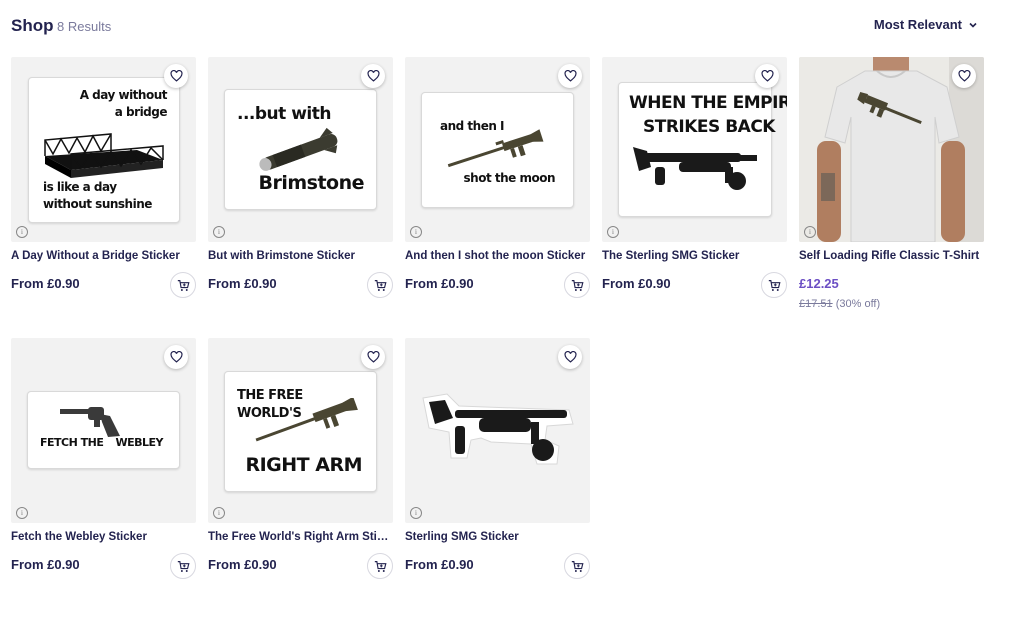 The height and width of the screenshot is (626, 1012). I want to click on sticker-art: WHEN THE EMPIRE STRIKES BACK, so click(702, 149).